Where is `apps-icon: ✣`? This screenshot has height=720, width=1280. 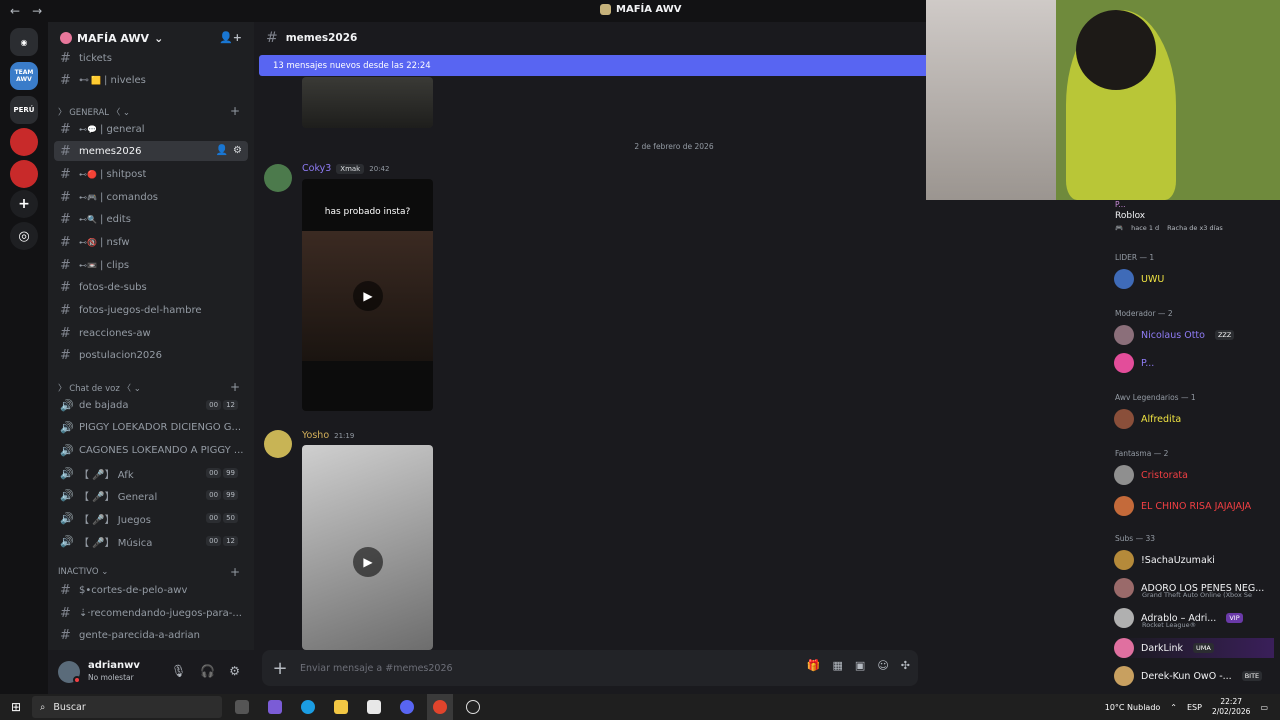
apps-icon: ✣ is located at coordinates (905, 665).